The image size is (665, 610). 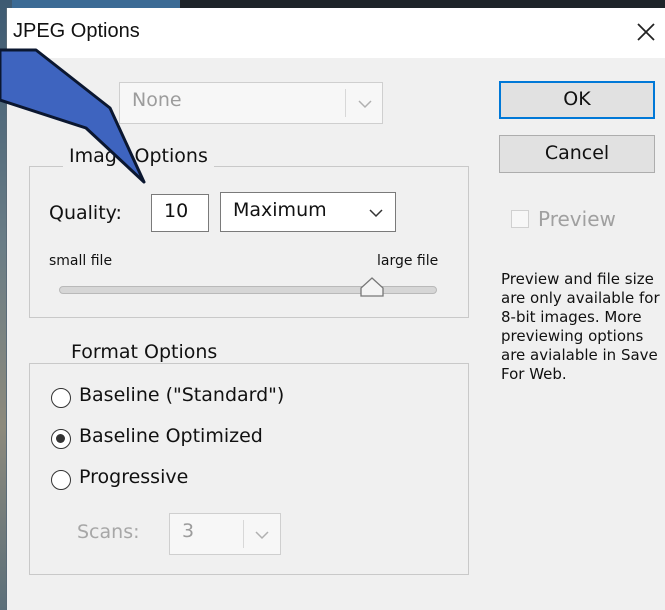 I want to click on radio-baseline-standard-label: Baseline ("Standard"), so click(x=182, y=395).